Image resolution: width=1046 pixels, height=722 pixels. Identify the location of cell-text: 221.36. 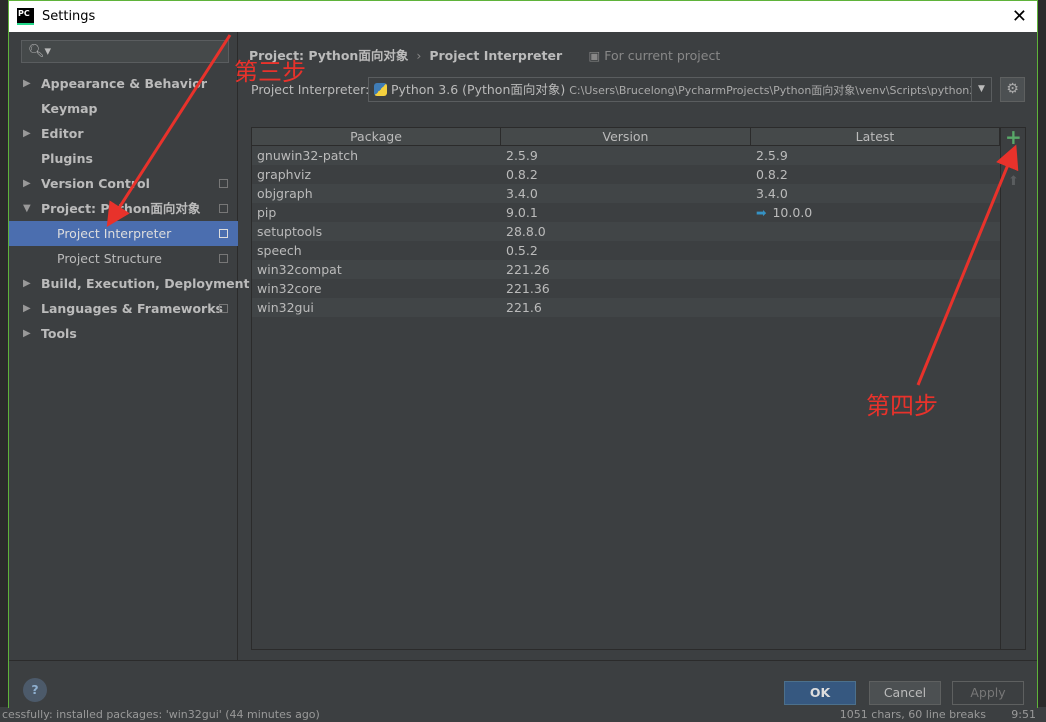
(528, 288).